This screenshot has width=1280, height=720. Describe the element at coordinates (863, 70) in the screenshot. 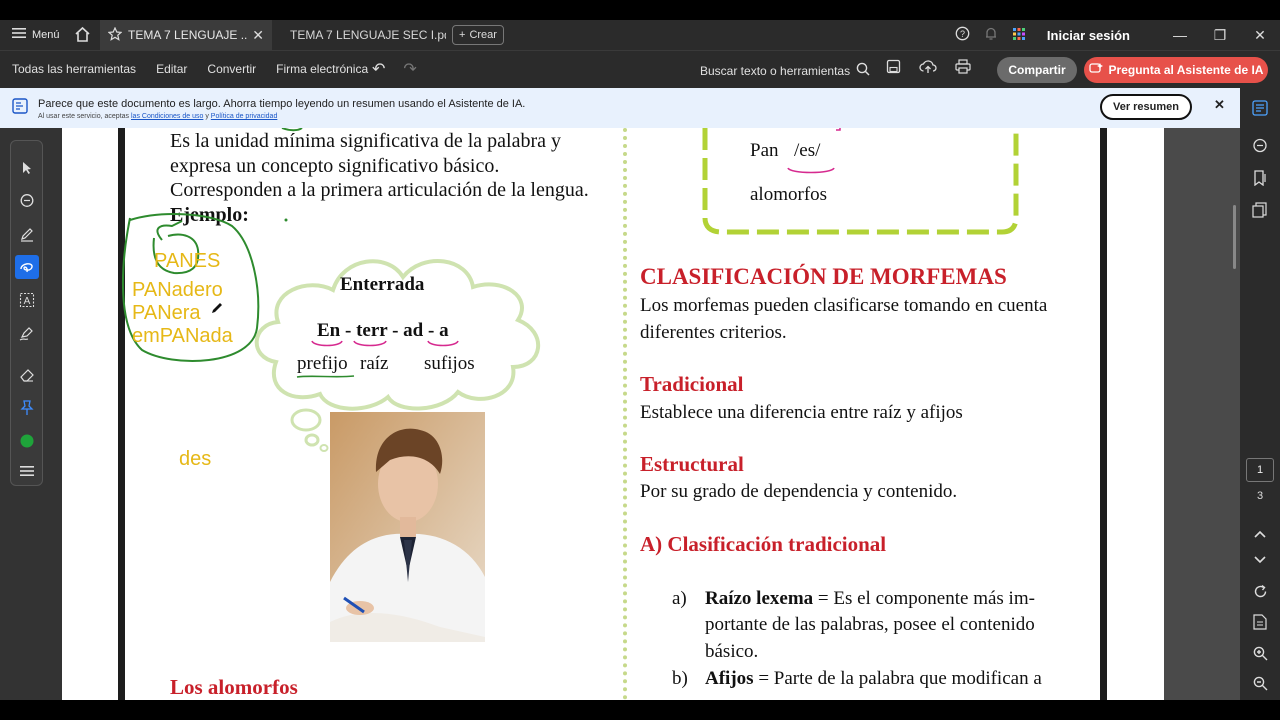

I see `search-icon` at that location.